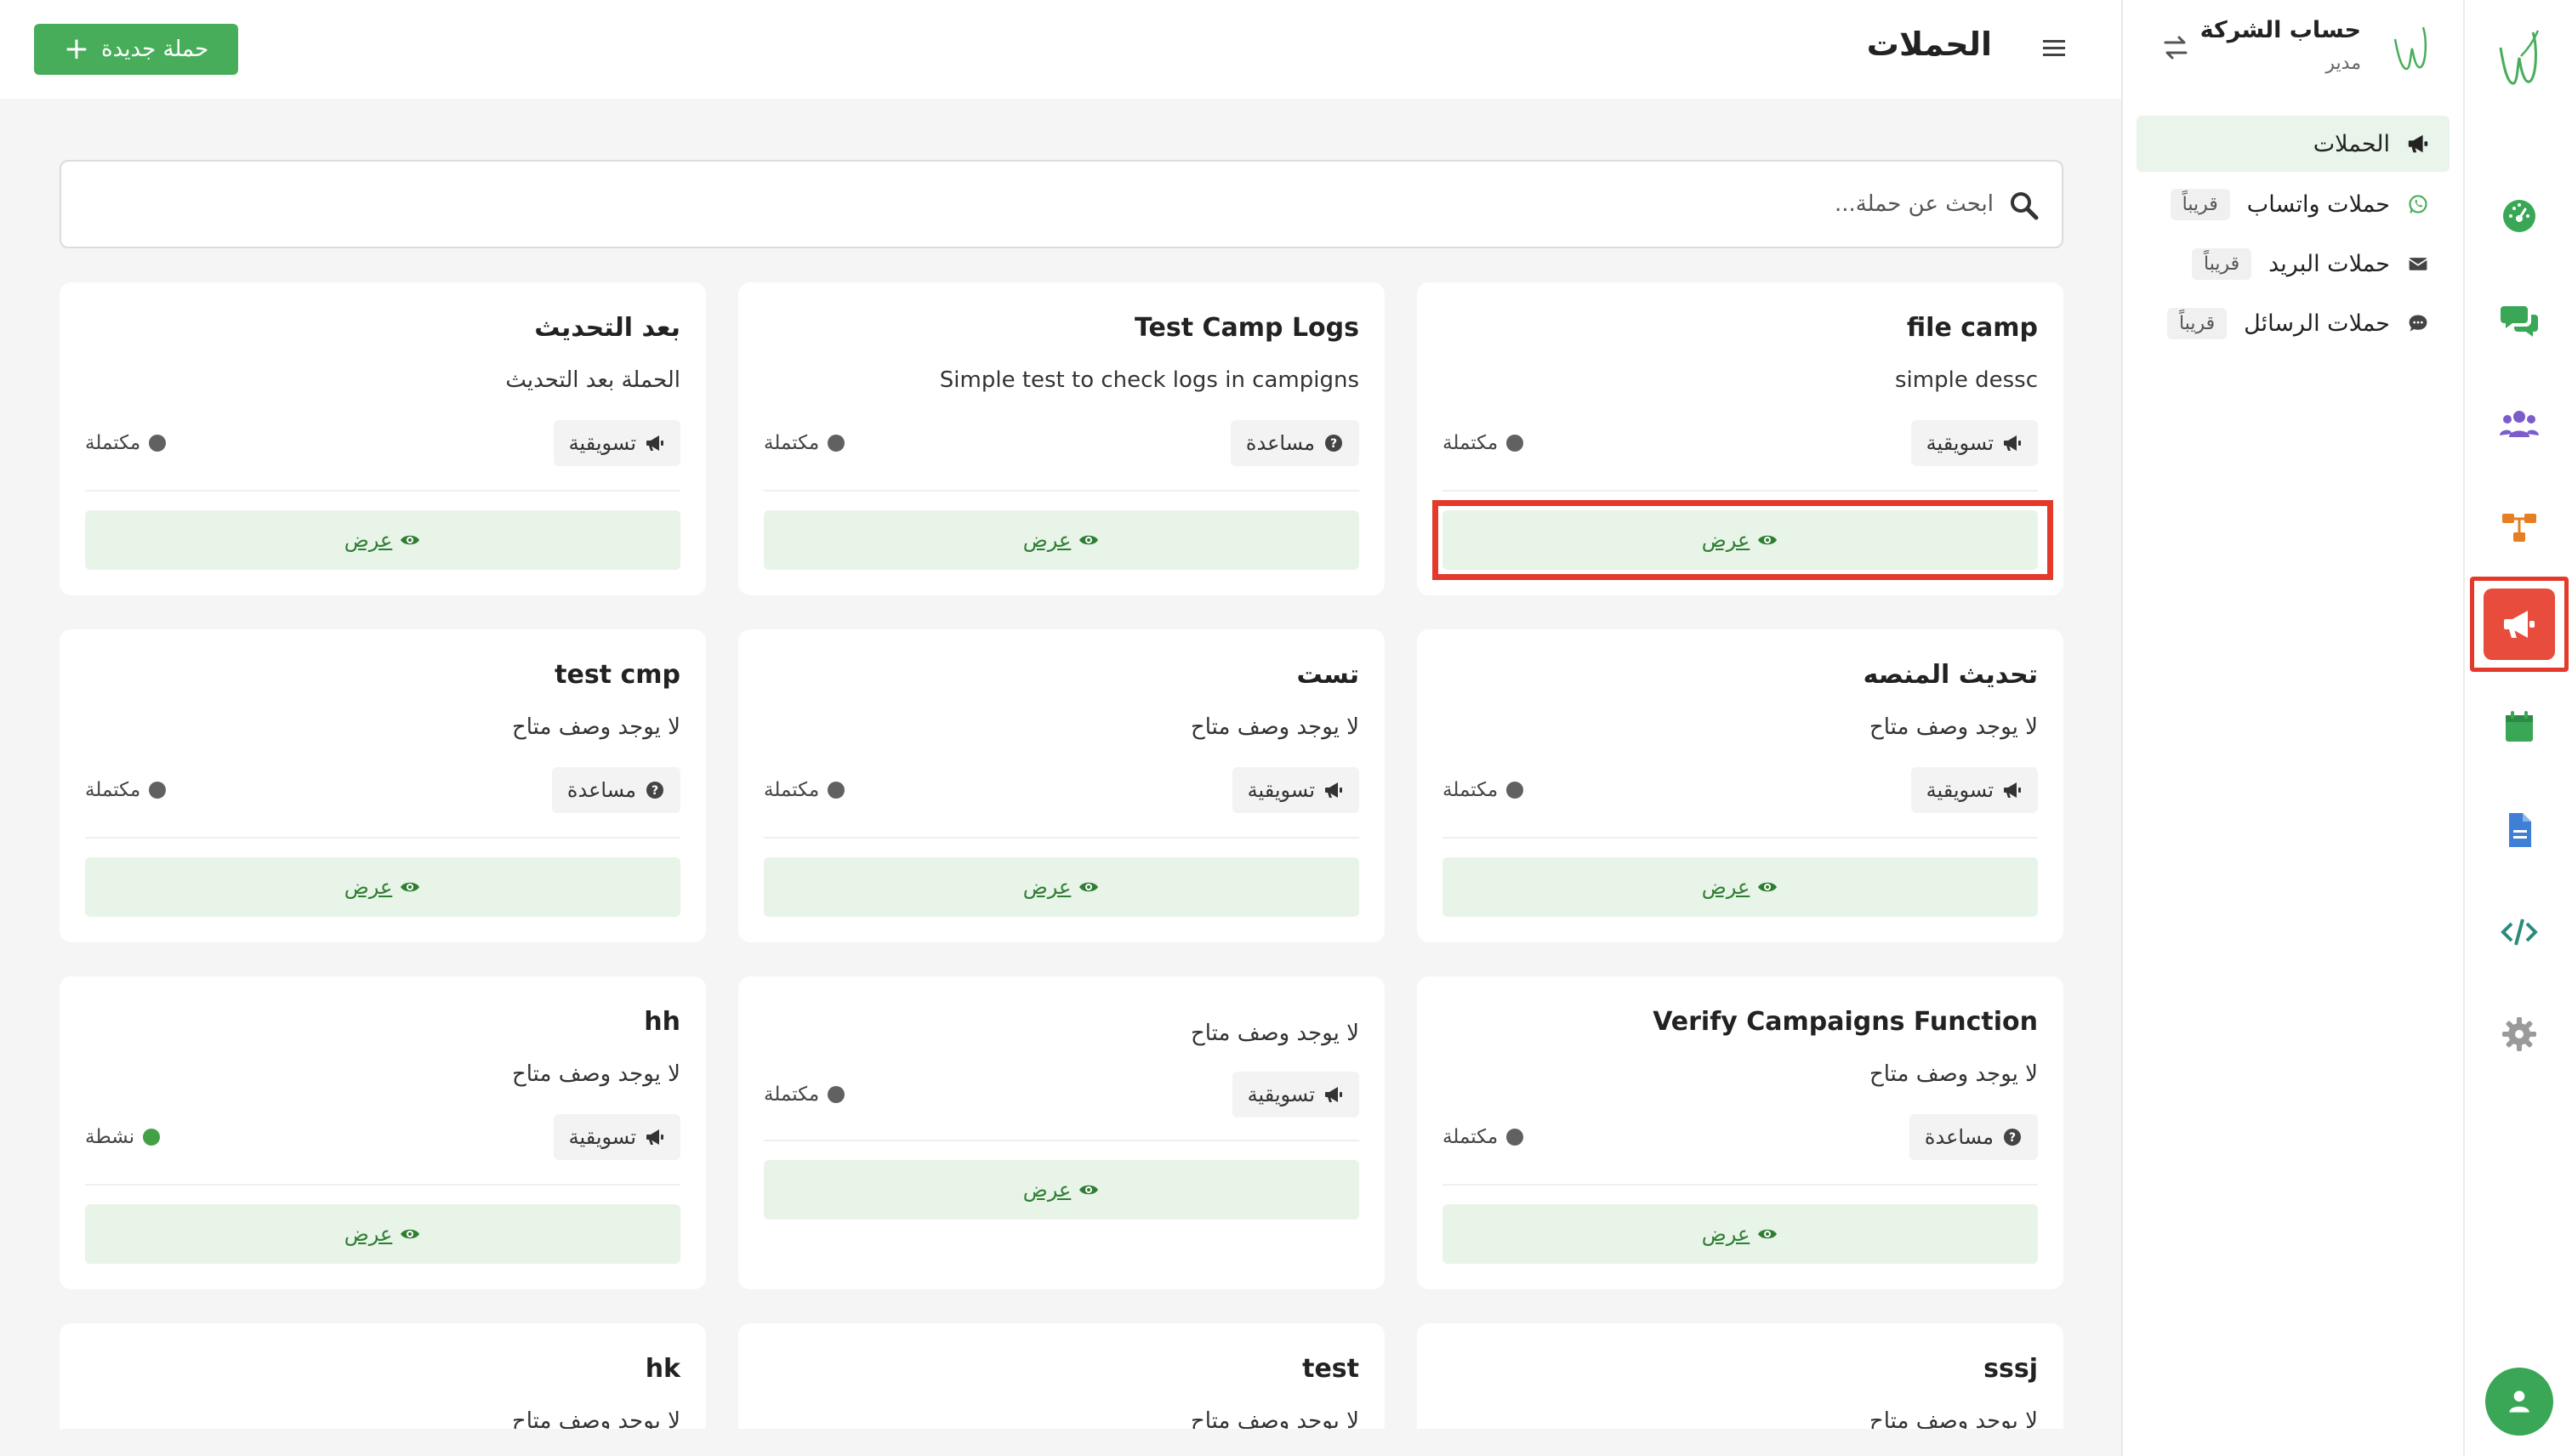  Describe the element at coordinates (2519, 216) in the screenshot. I see `dashboard-icon` at that location.